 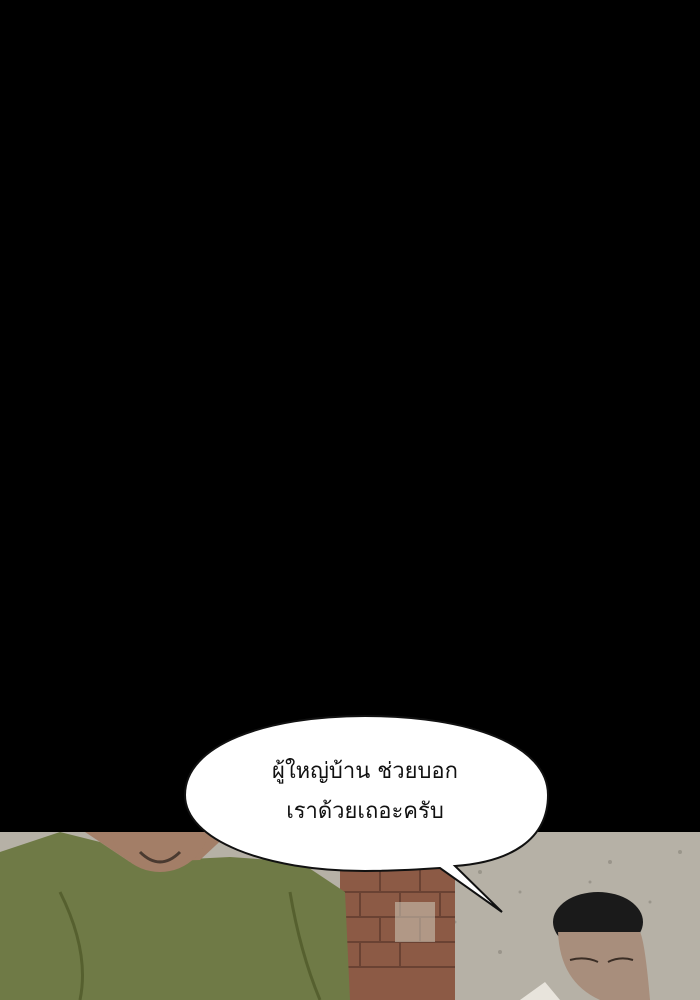 I want to click on brick-wall, so click(x=397, y=933).